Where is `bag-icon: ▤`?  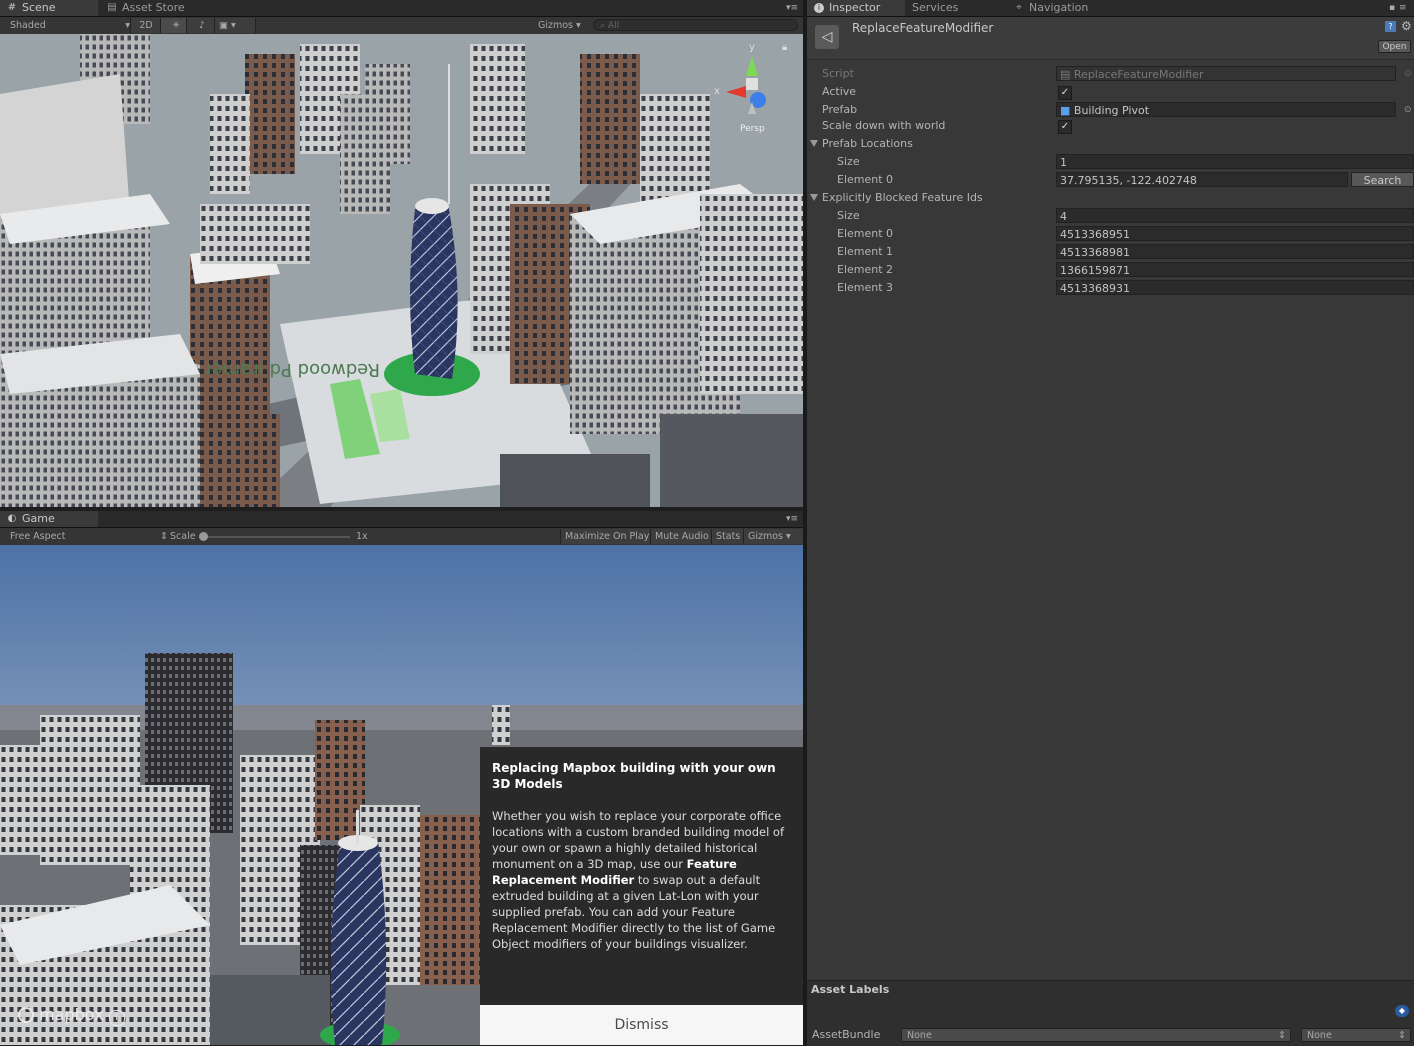 bag-icon: ▤ is located at coordinates (112, 7).